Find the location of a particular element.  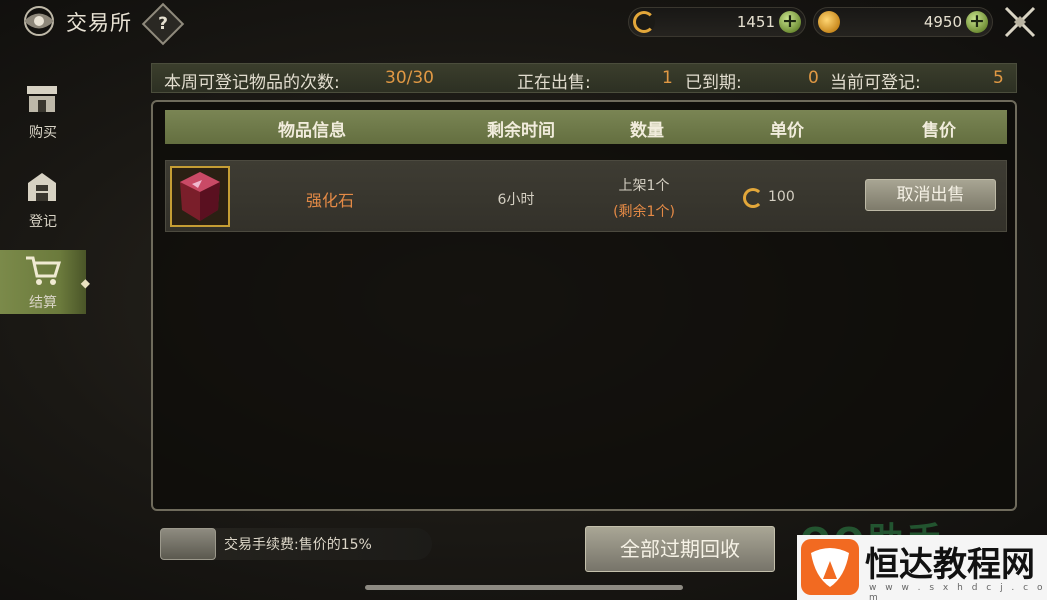

gold-coin-balance: 4950 + is located at coordinates (903, 22).